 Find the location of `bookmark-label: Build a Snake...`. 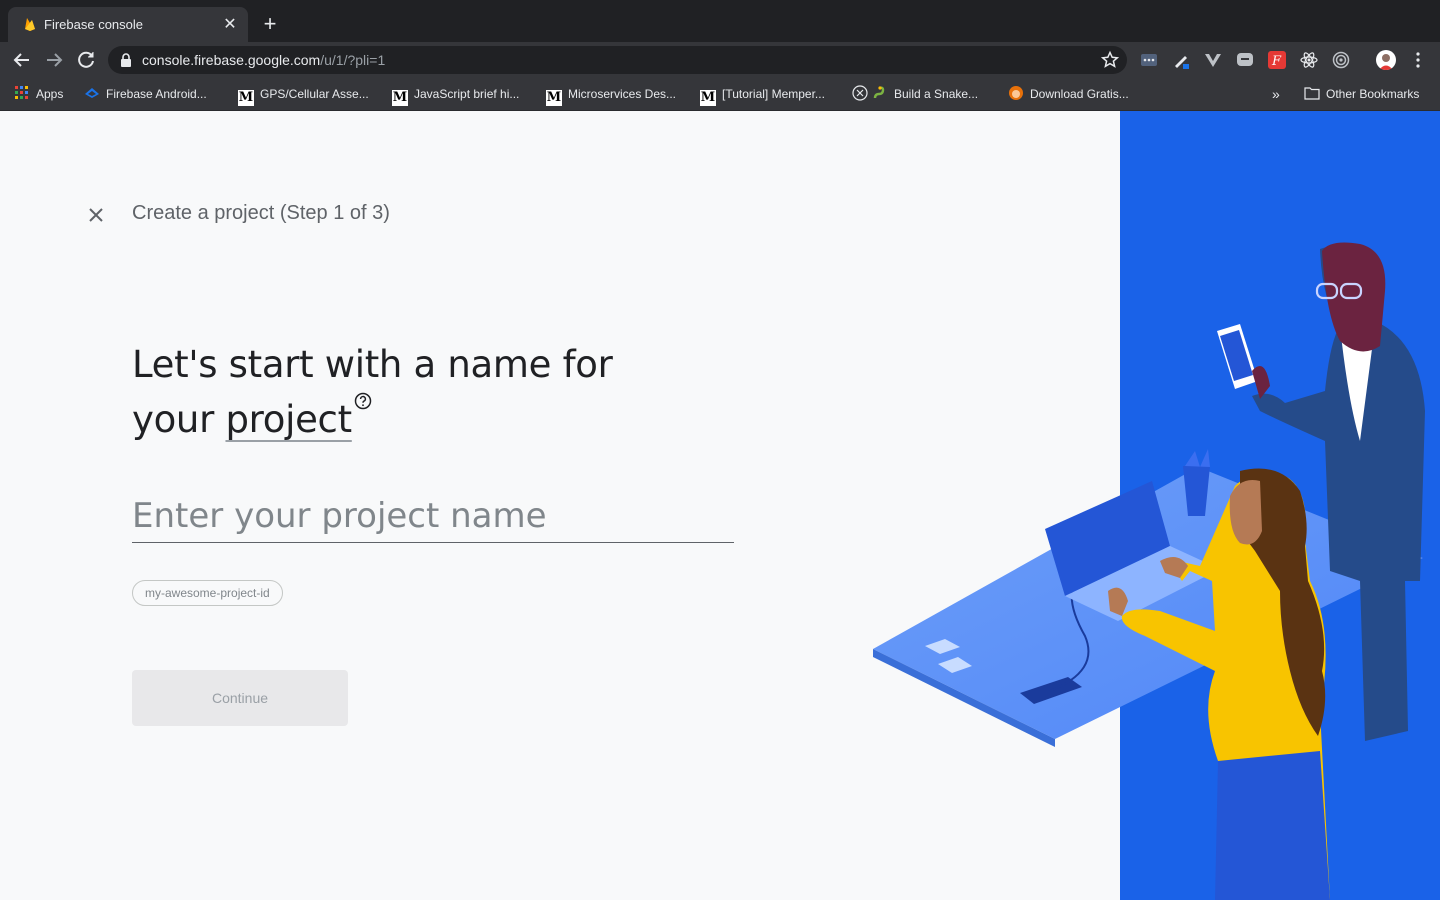

bookmark-label: Build a Snake... is located at coordinates (936, 94).